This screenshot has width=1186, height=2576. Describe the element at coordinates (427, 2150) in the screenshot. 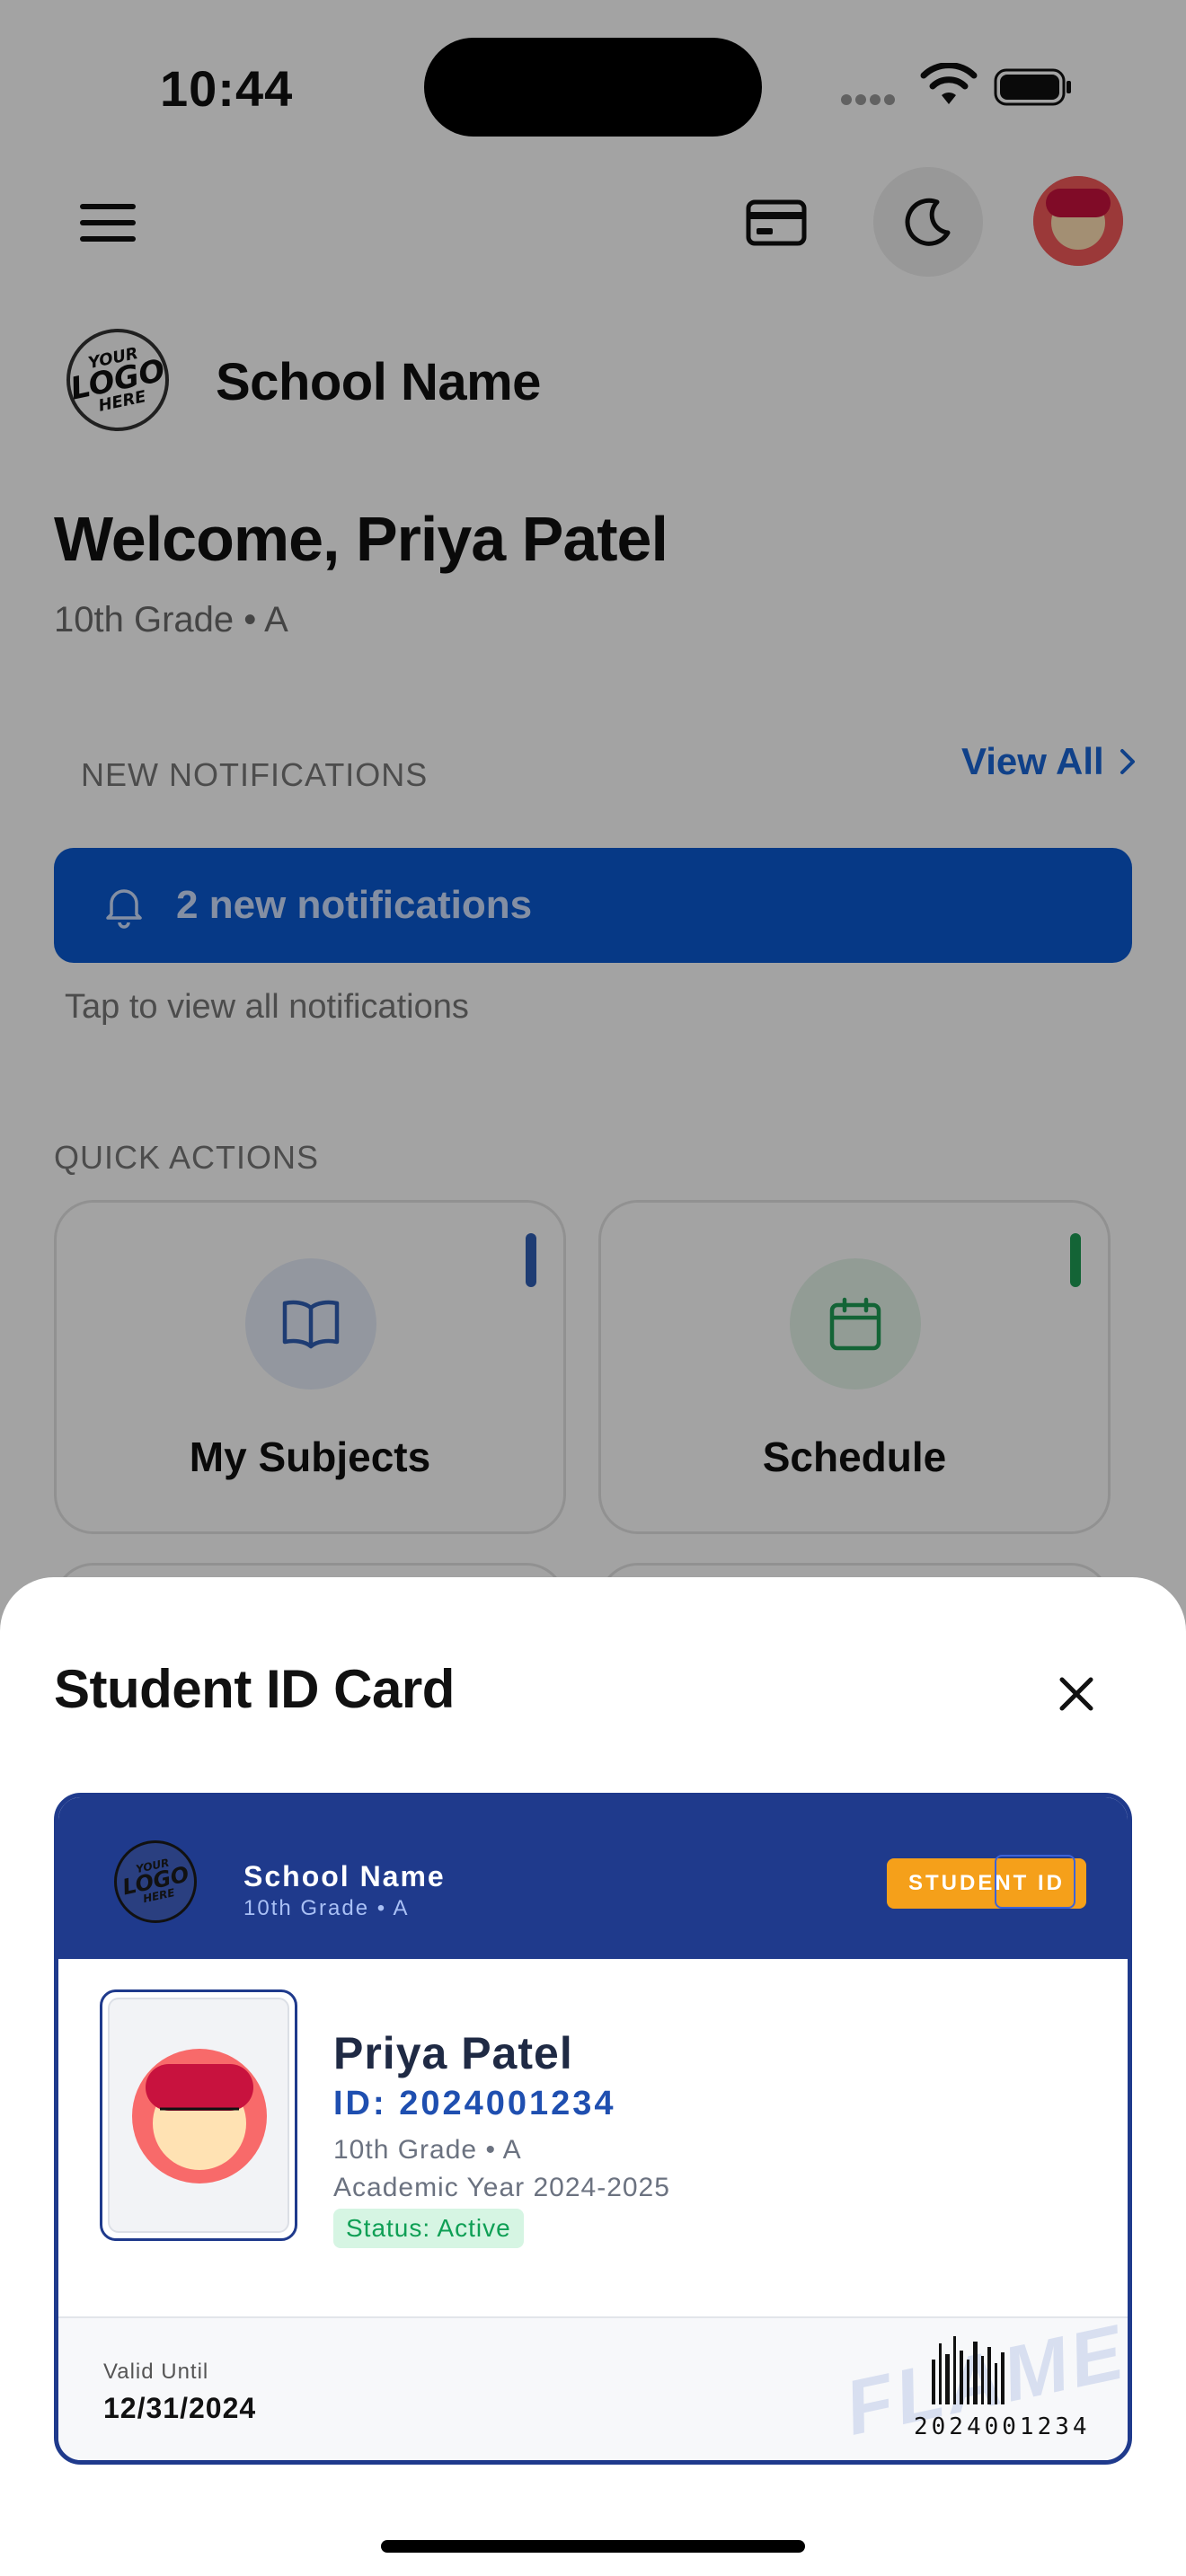

I see `student-grade: 10th Grade • A` at that location.